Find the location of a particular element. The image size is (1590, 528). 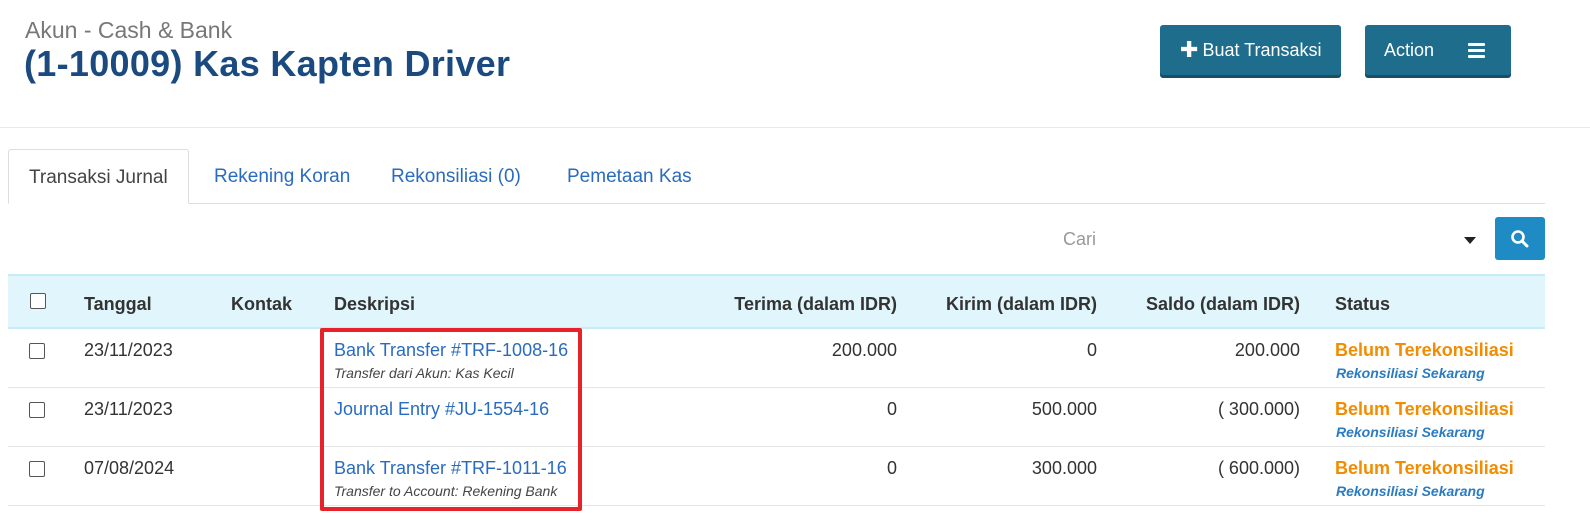

row-receive: 200.000 is located at coordinates (864, 350).